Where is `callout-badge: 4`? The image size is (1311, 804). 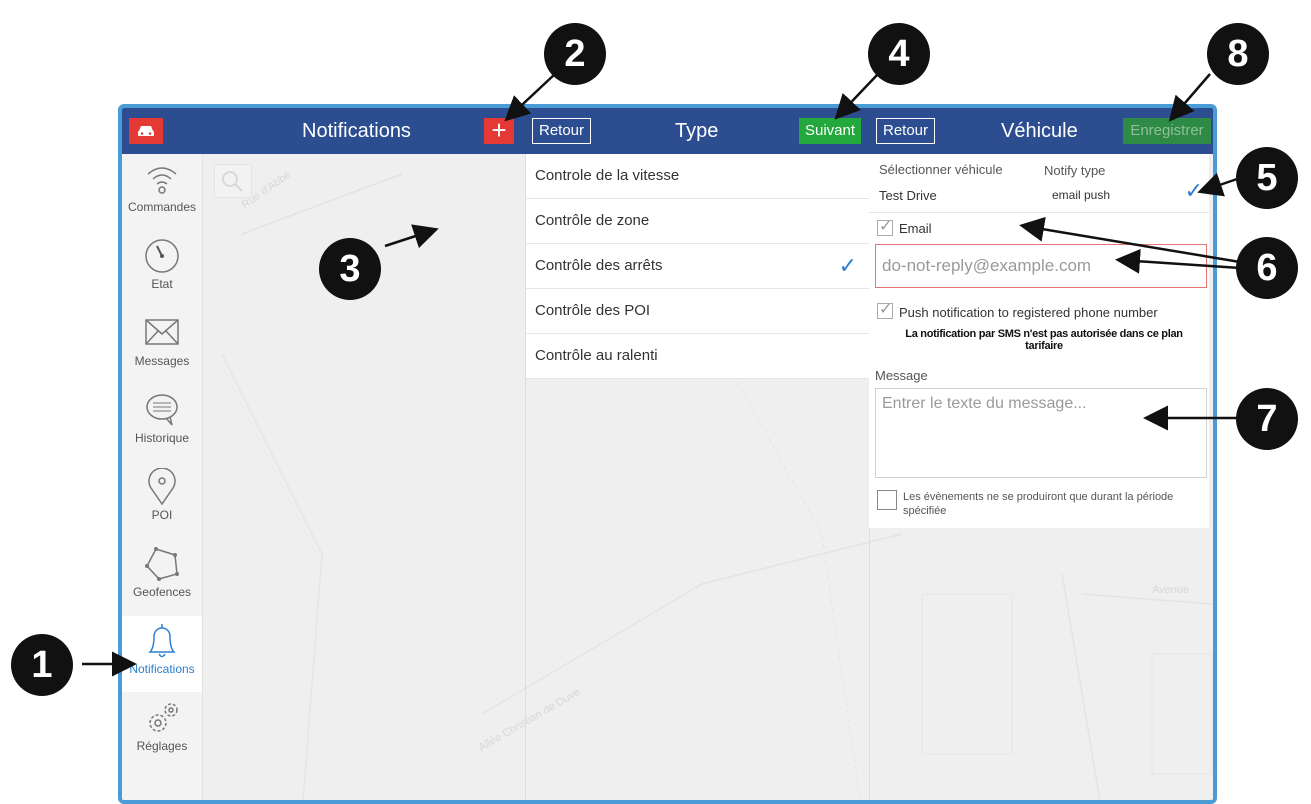
callout-badge: 4 is located at coordinates (899, 54).